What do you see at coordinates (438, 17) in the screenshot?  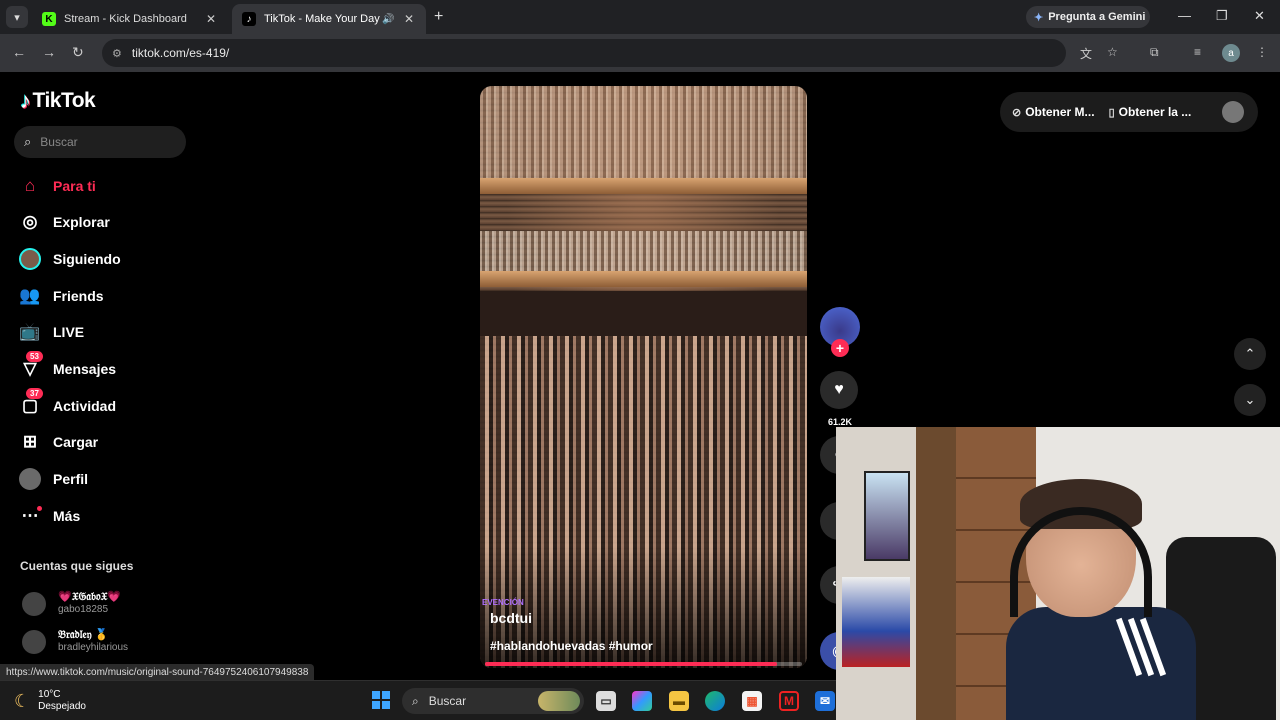 I see `new-tab-button: +` at bounding box center [438, 17].